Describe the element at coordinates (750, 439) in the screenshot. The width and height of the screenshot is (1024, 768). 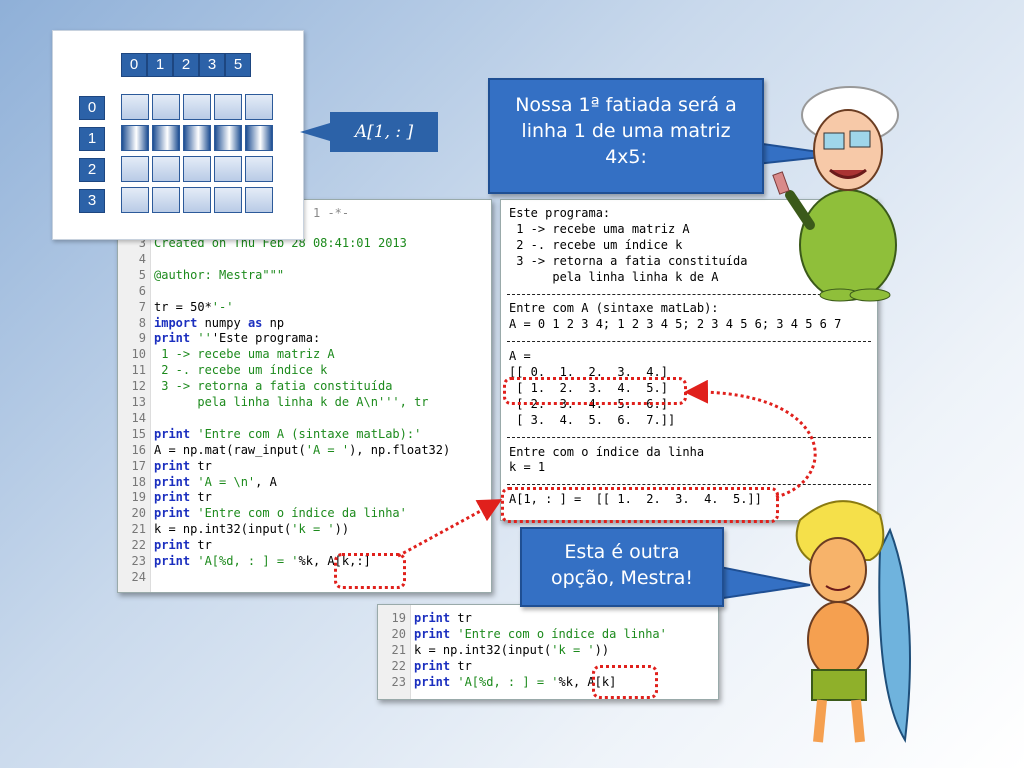
I see `arrow-result-to-row` at that location.